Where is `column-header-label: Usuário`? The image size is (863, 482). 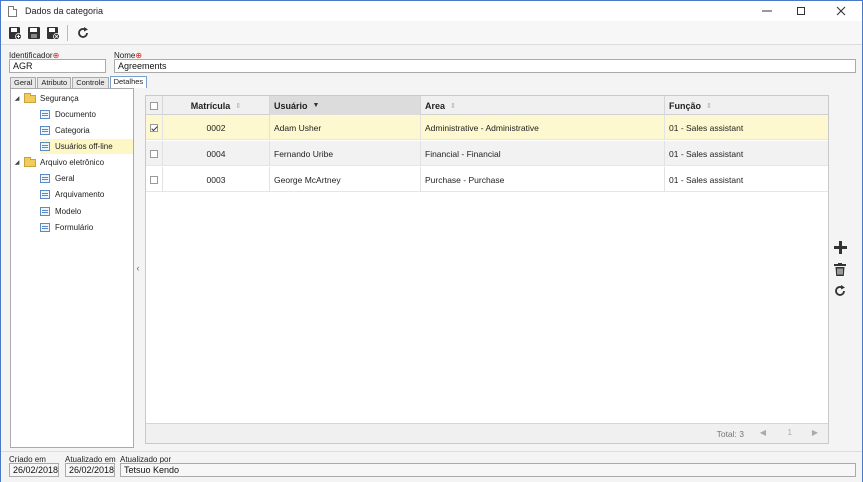
column-header-label: Usuário is located at coordinates (291, 105).